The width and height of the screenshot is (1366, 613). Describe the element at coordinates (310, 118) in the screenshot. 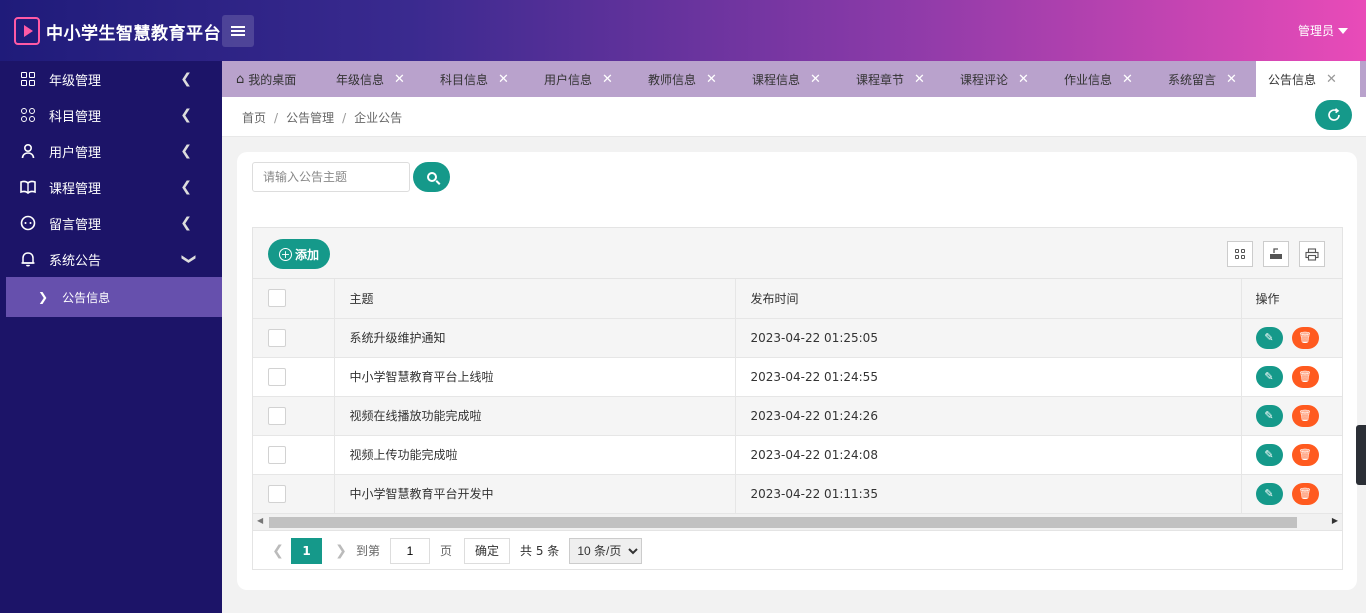

I see `breadcrumb-notice-manage: 公告管理` at that location.